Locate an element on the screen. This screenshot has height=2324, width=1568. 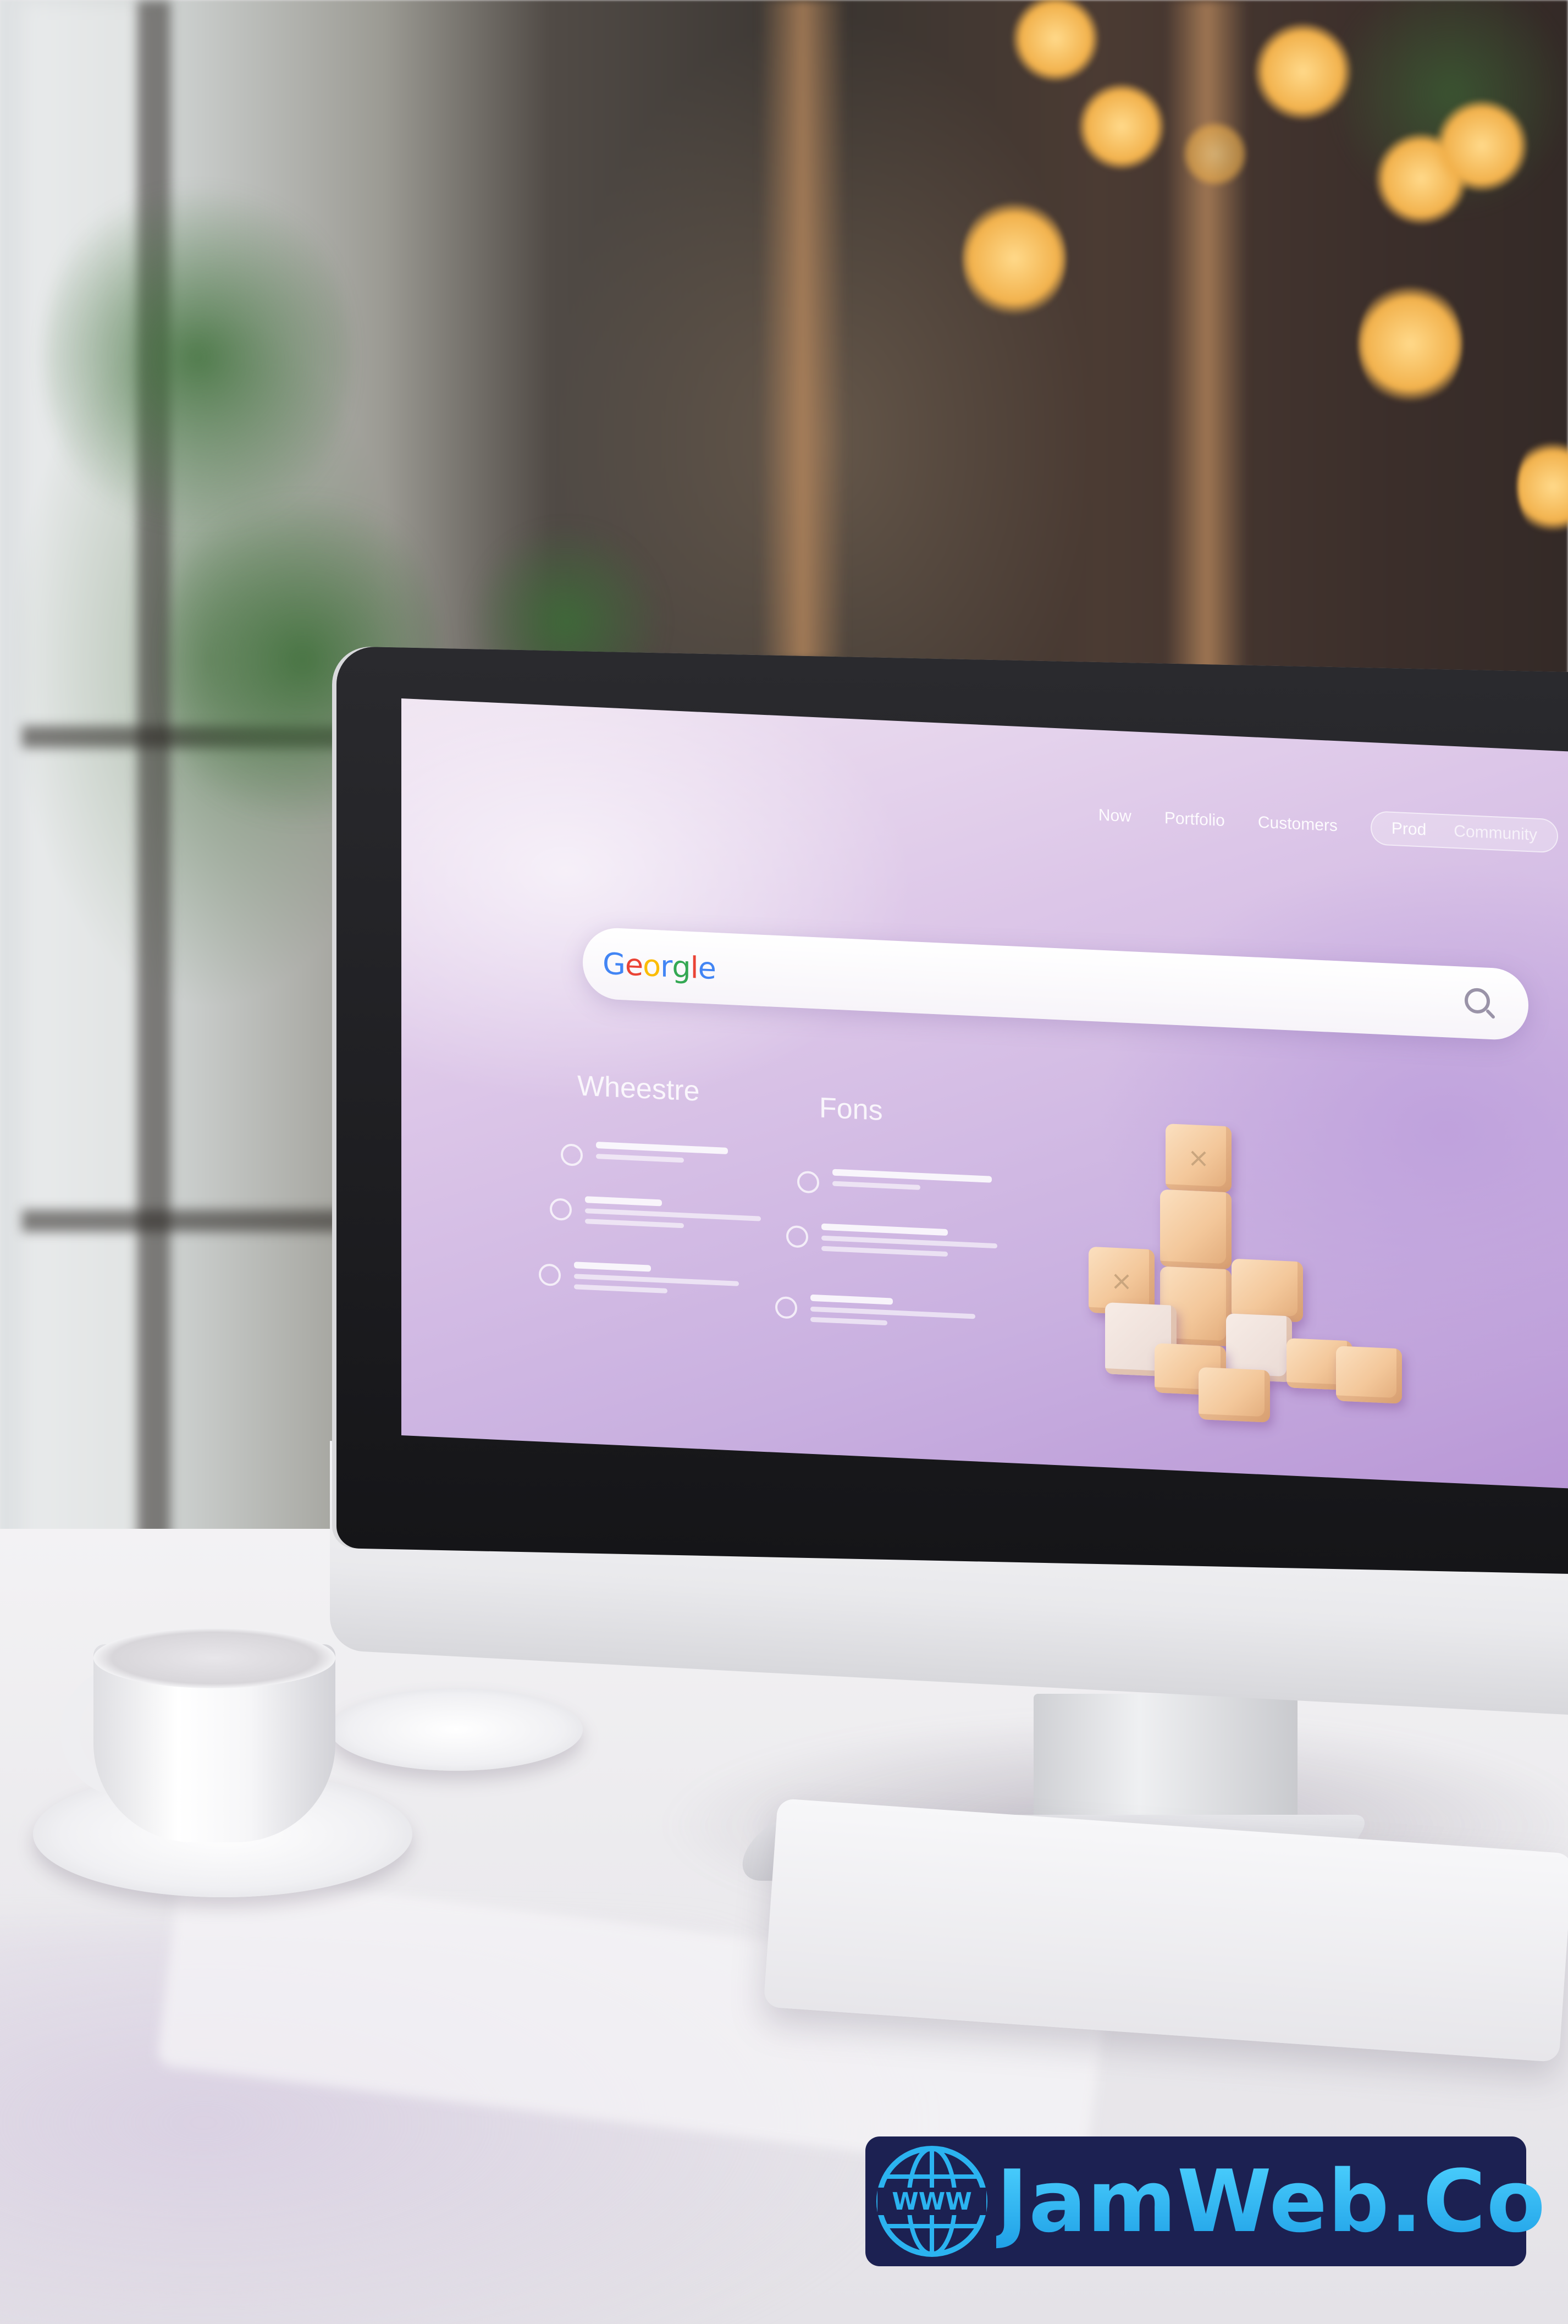
logo-letter: G is located at coordinates (614, 964).